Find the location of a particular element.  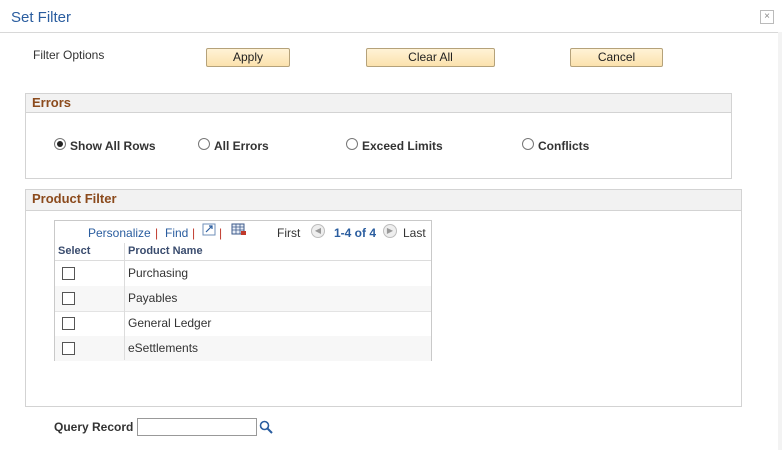

product-filter-title: Product Filter is located at coordinates (74, 198).